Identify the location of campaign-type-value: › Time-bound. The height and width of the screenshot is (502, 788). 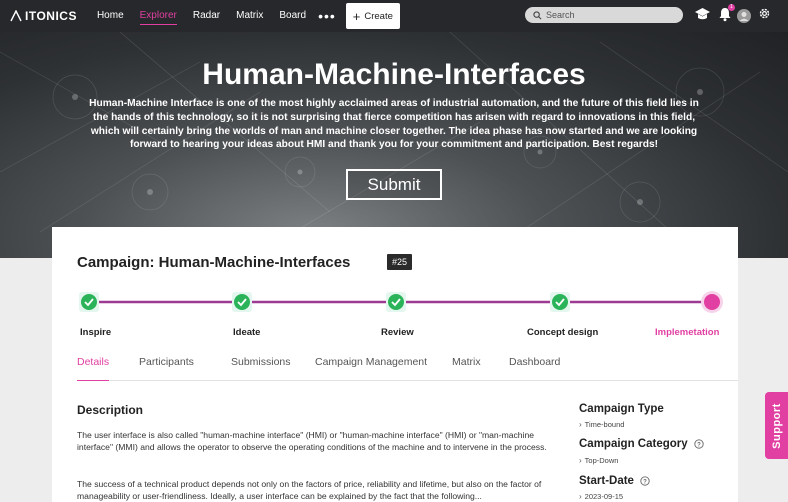
(601, 424).